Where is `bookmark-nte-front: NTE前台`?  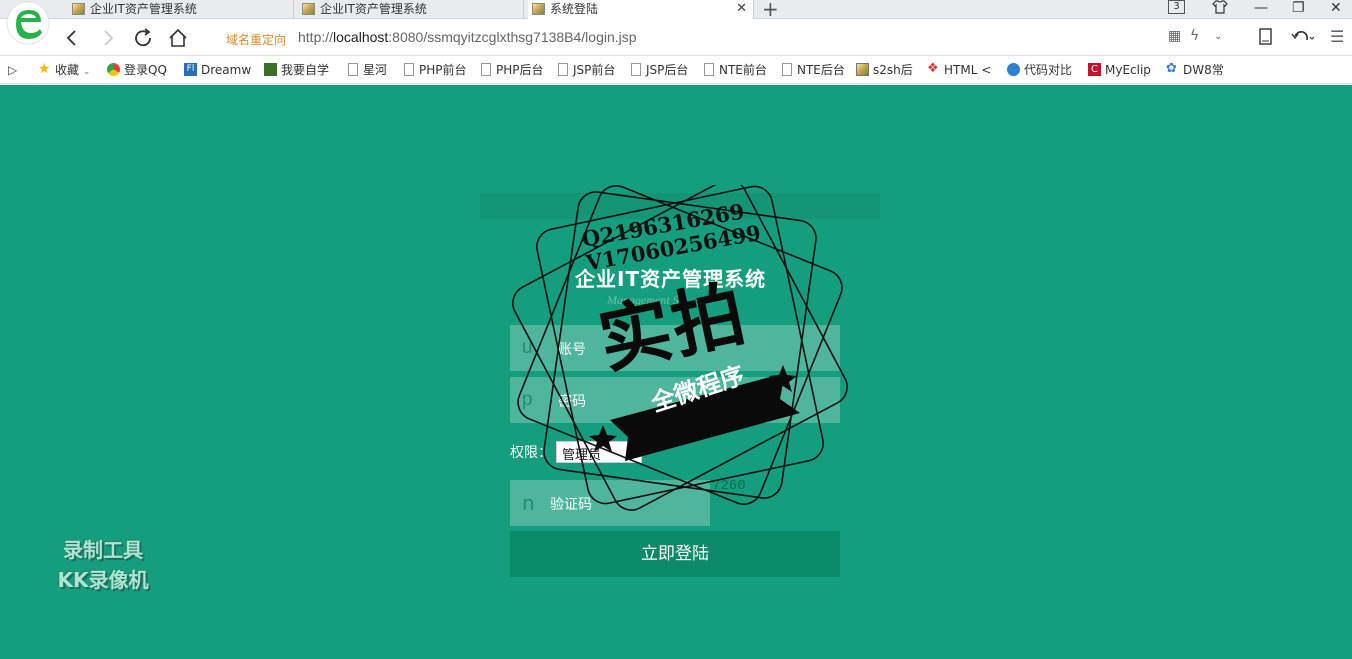
bookmark-nte-front: NTE前台 is located at coordinates (734, 70).